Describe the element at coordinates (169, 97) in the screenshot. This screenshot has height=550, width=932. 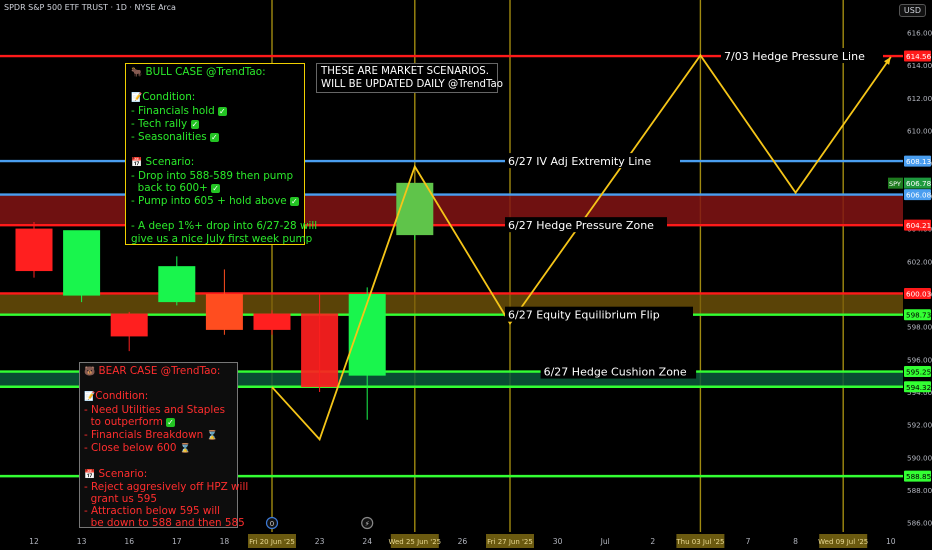
I see `bull-condition-heading: Condition:` at that location.